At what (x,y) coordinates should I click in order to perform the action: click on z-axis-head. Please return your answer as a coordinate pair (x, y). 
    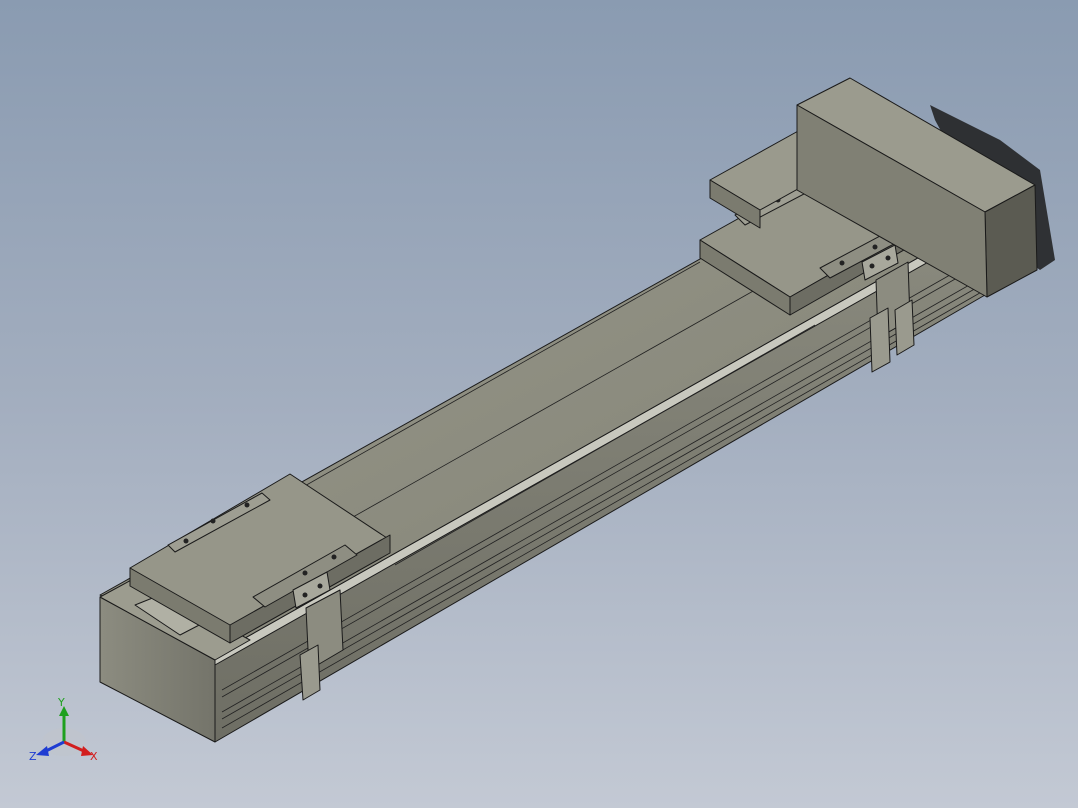
    Looking at the image, I should click on (42, 751).